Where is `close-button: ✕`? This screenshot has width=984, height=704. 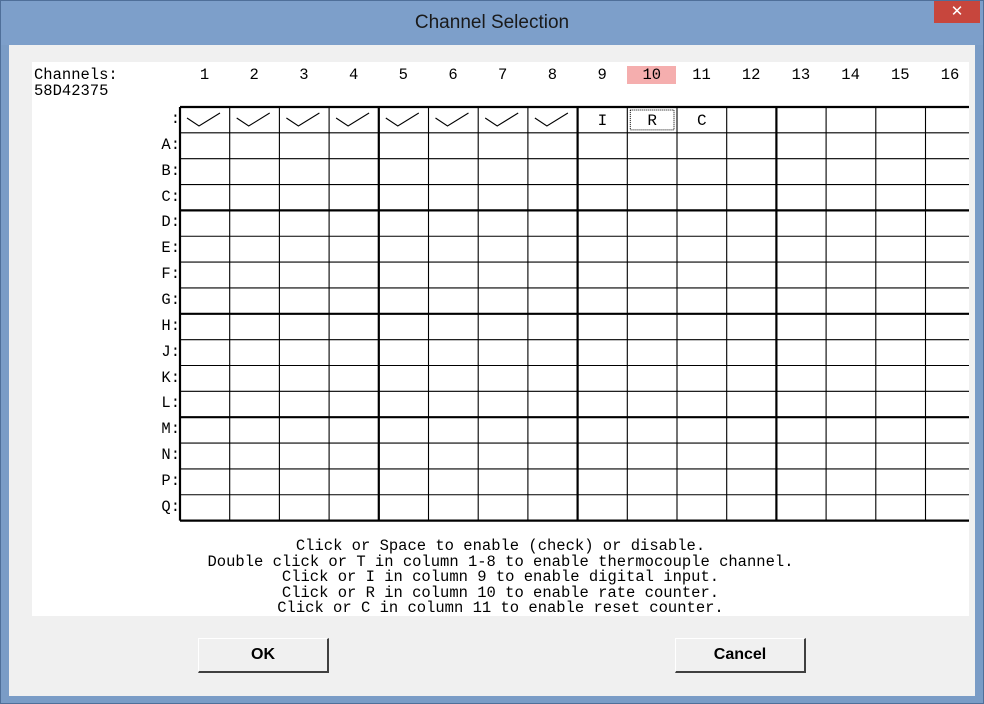 close-button: ✕ is located at coordinates (957, 12).